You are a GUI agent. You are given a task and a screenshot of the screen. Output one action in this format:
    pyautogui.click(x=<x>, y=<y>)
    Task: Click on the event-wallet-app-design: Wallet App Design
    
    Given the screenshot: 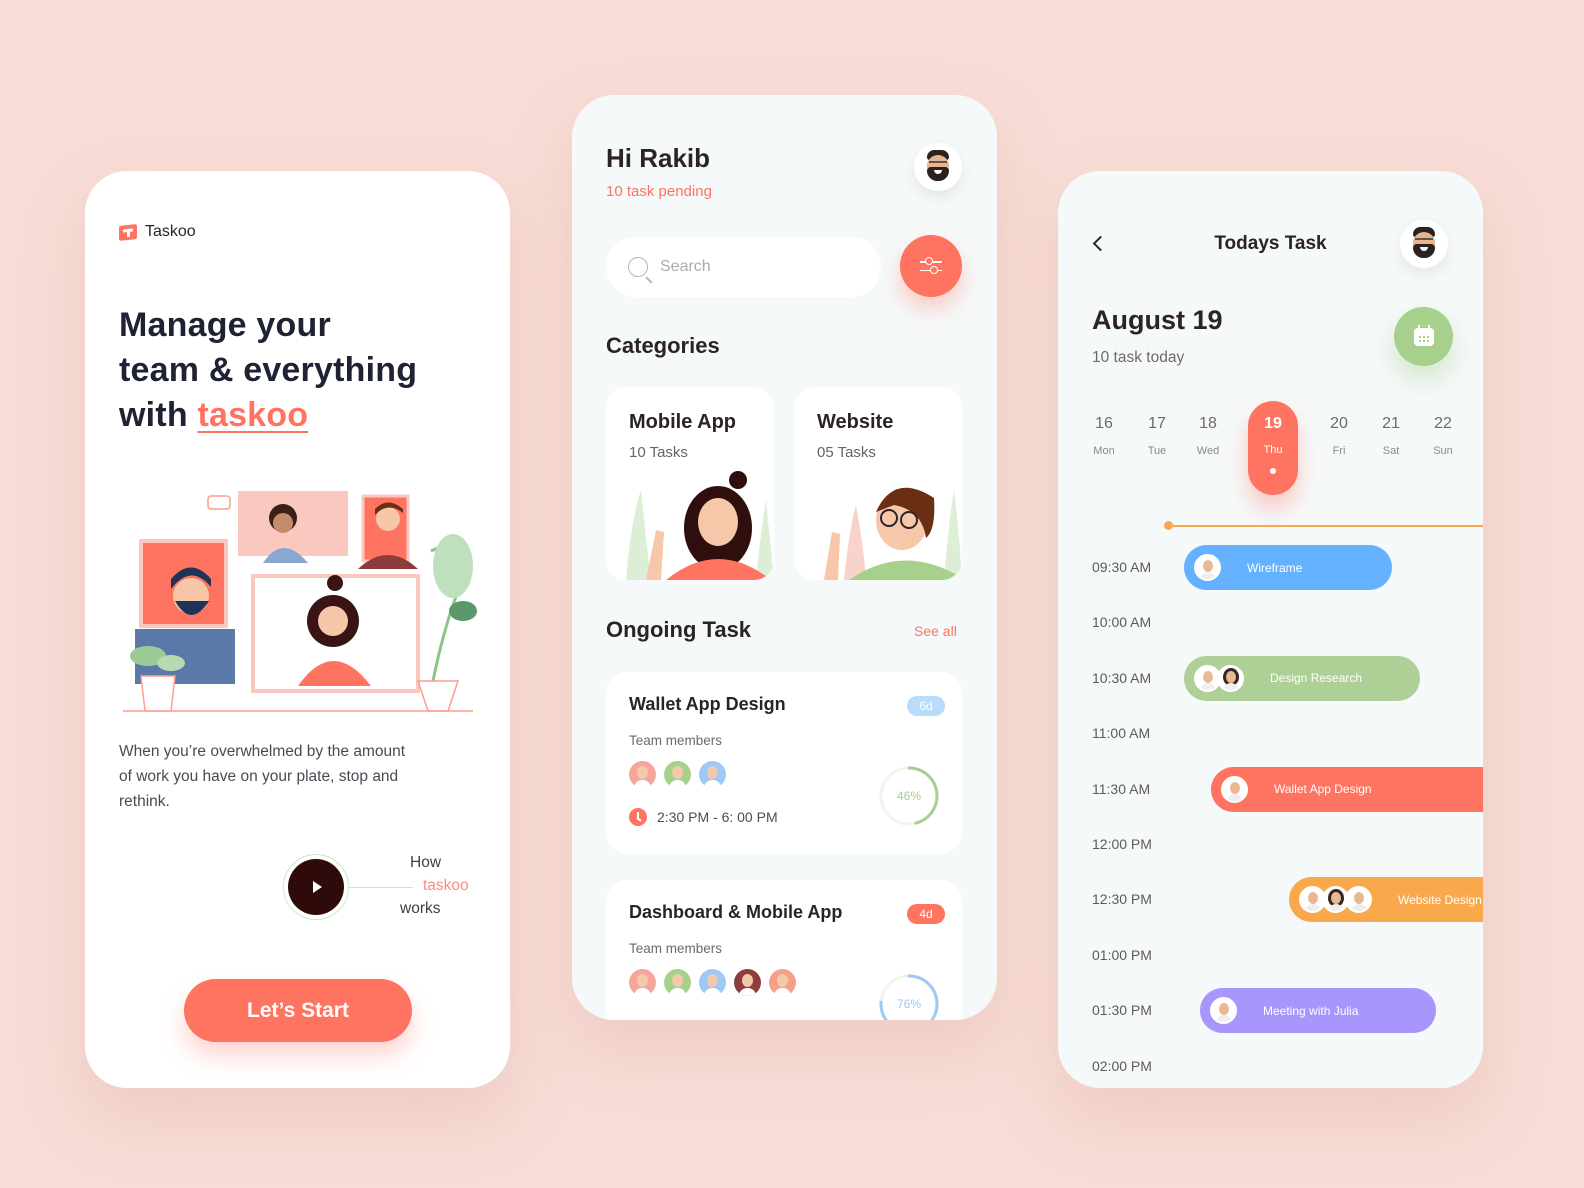 What is the action you would take?
    pyautogui.click(x=1347, y=789)
    